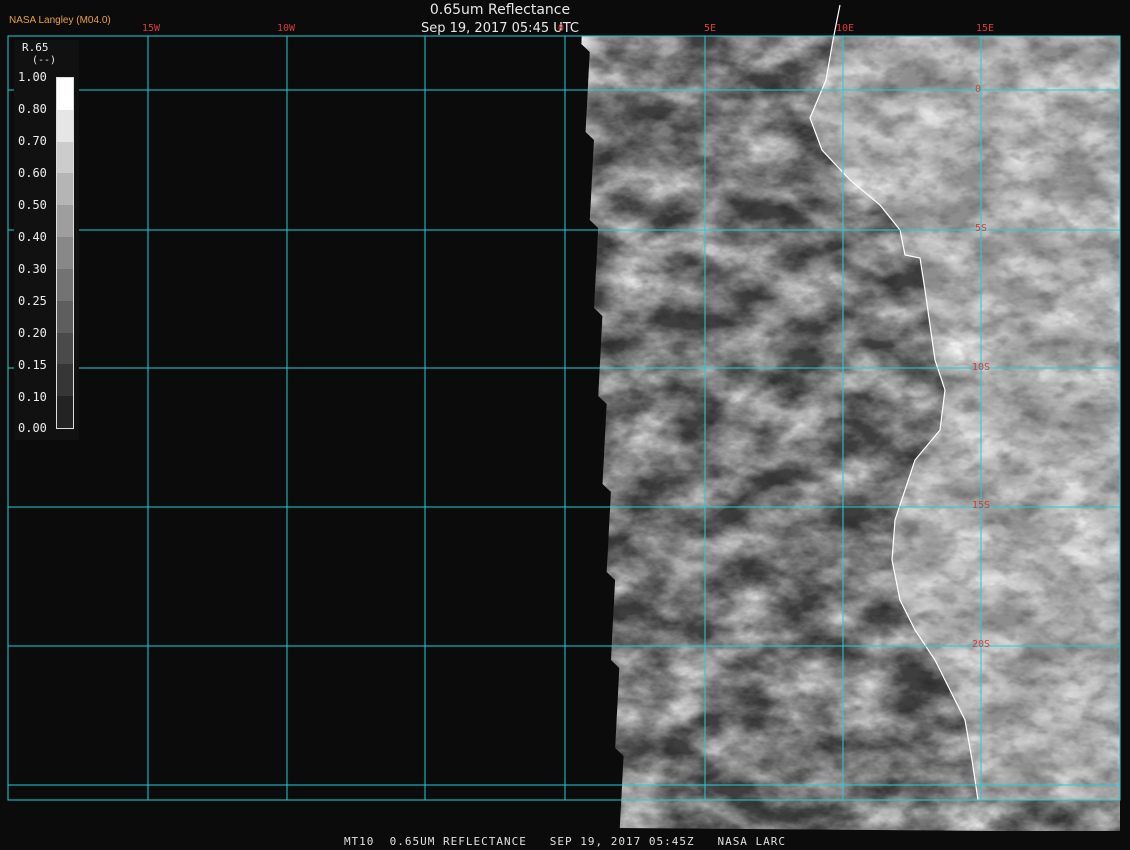 The height and width of the screenshot is (850, 1130). Describe the element at coordinates (985, 28) in the screenshot. I see `lon-label-15e: 15E` at that location.